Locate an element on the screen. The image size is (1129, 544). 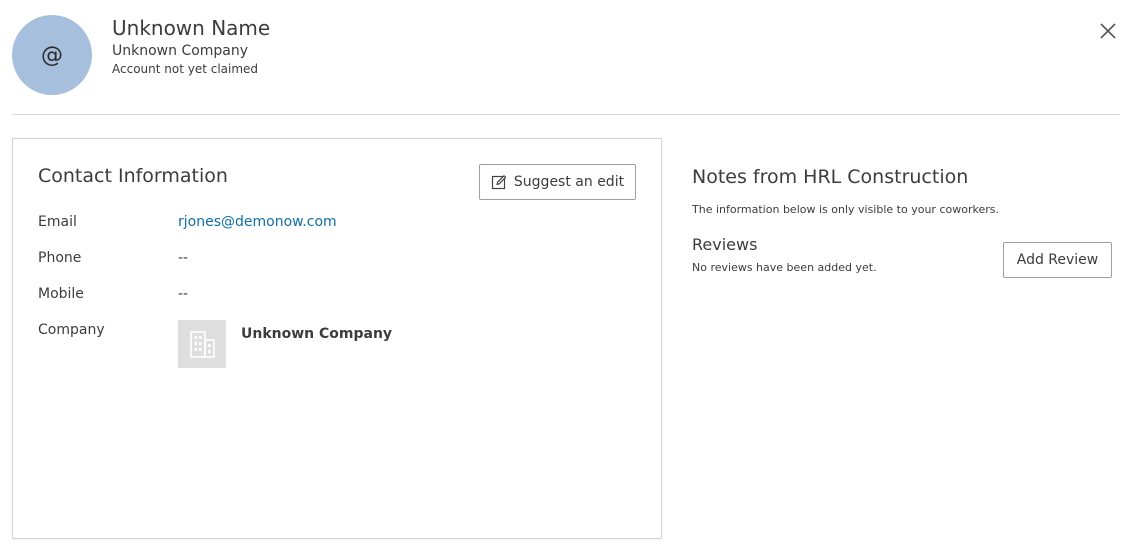
pencil-edit-icon is located at coordinates (499, 182).